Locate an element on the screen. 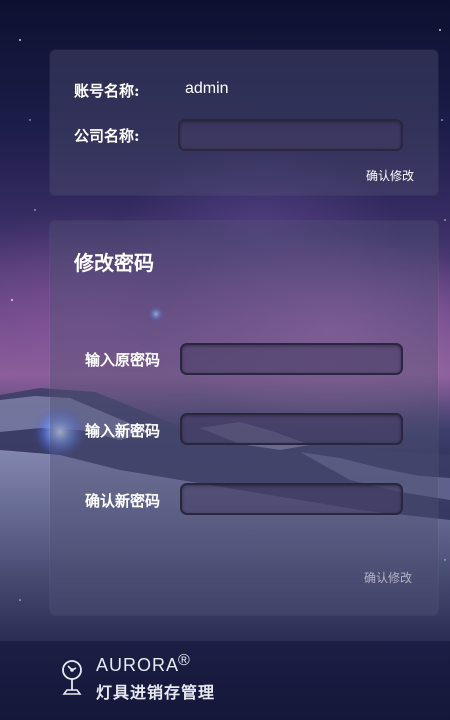  confirm-password-label: 确认新密码 is located at coordinates (123, 501).